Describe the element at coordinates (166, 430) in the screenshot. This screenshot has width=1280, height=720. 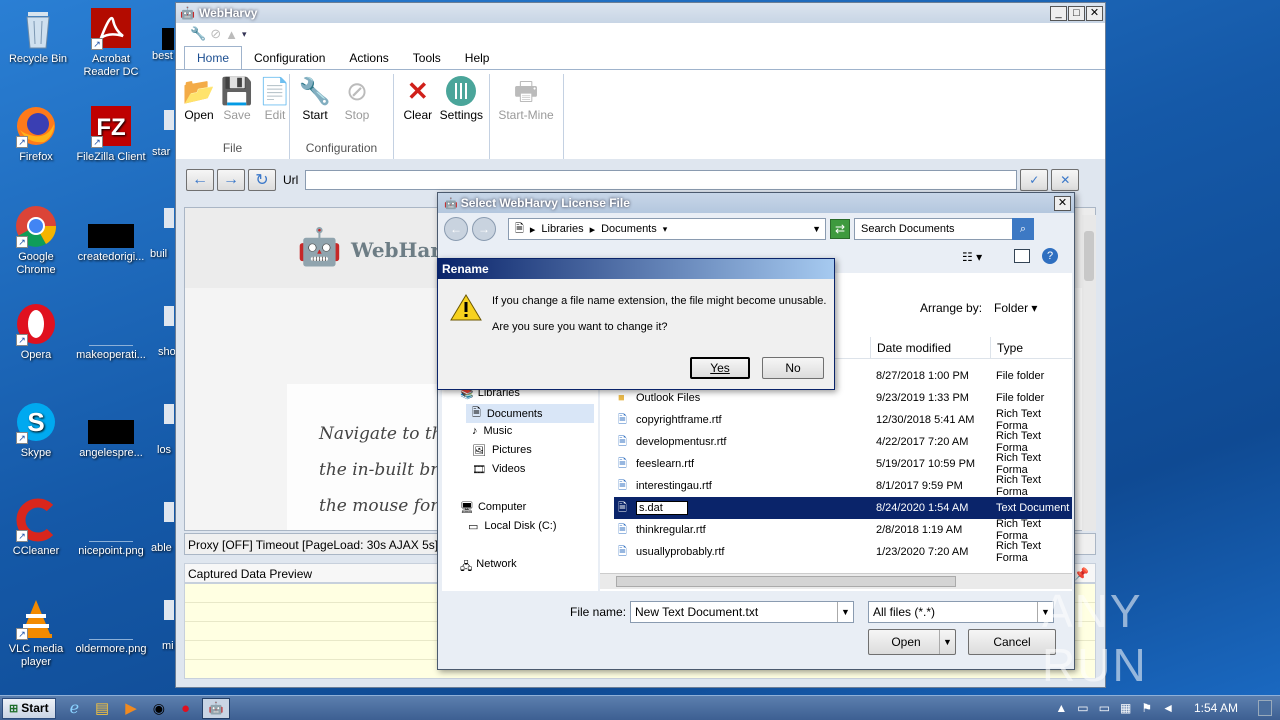
I see `desktop-icon-partial: los` at that location.